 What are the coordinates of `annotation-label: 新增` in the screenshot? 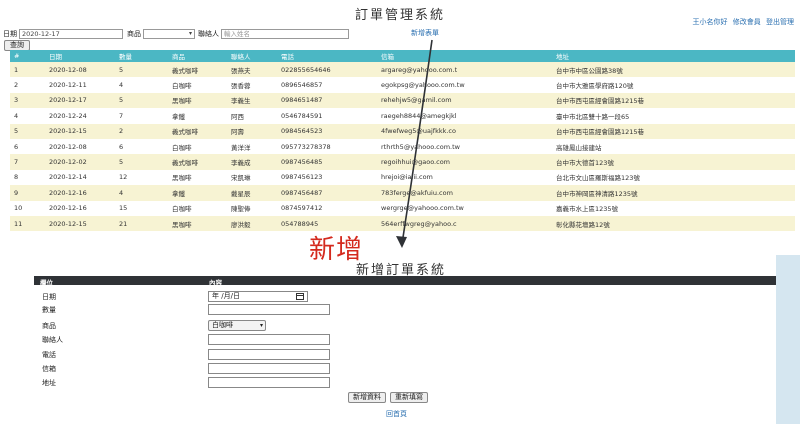 It's located at (336, 250).